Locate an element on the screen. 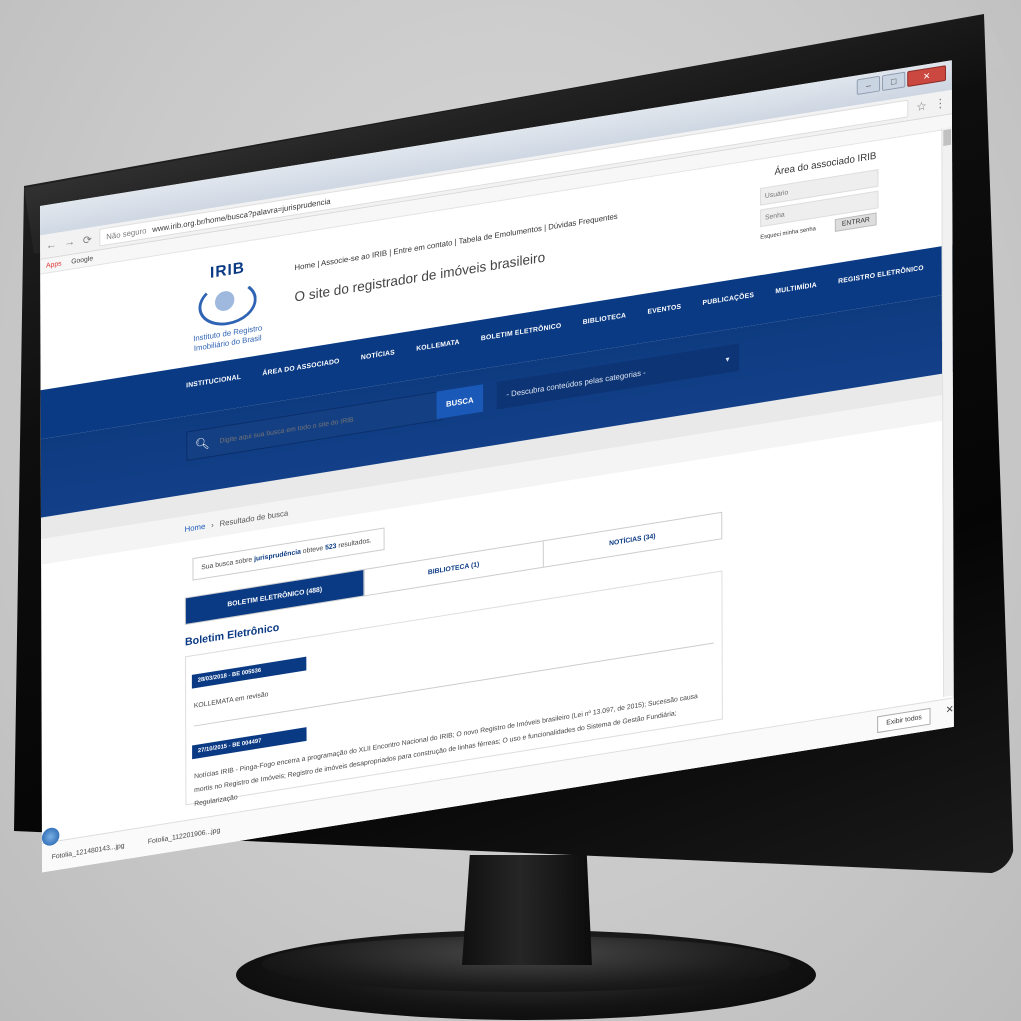  nav-item-publicacoes: PUBLICAÇÕES is located at coordinates (729, 299).